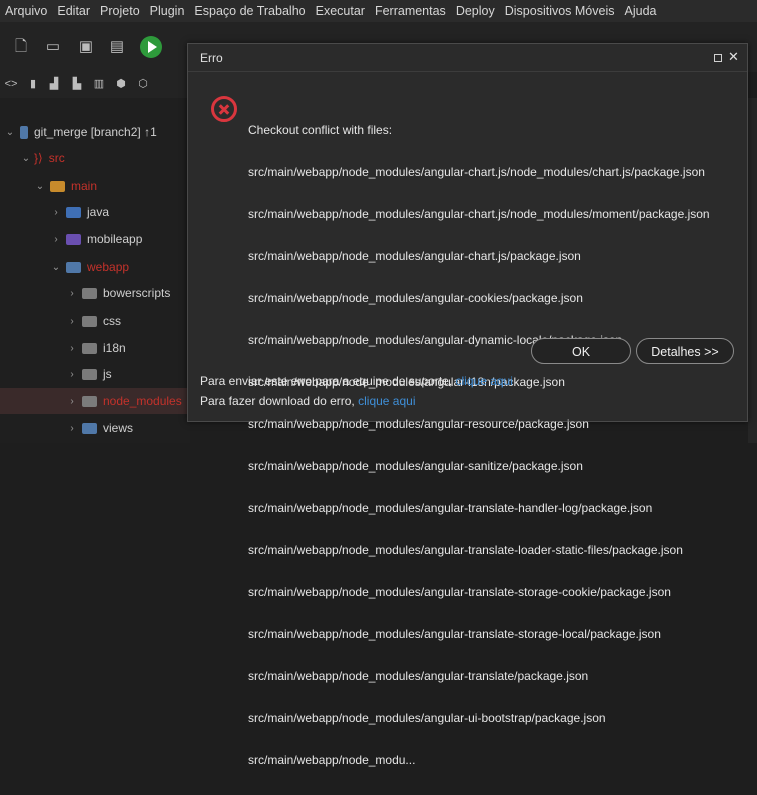  I want to click on menu-dispositivos-moveis: Dispositivos Móveis, so click(560, 11).